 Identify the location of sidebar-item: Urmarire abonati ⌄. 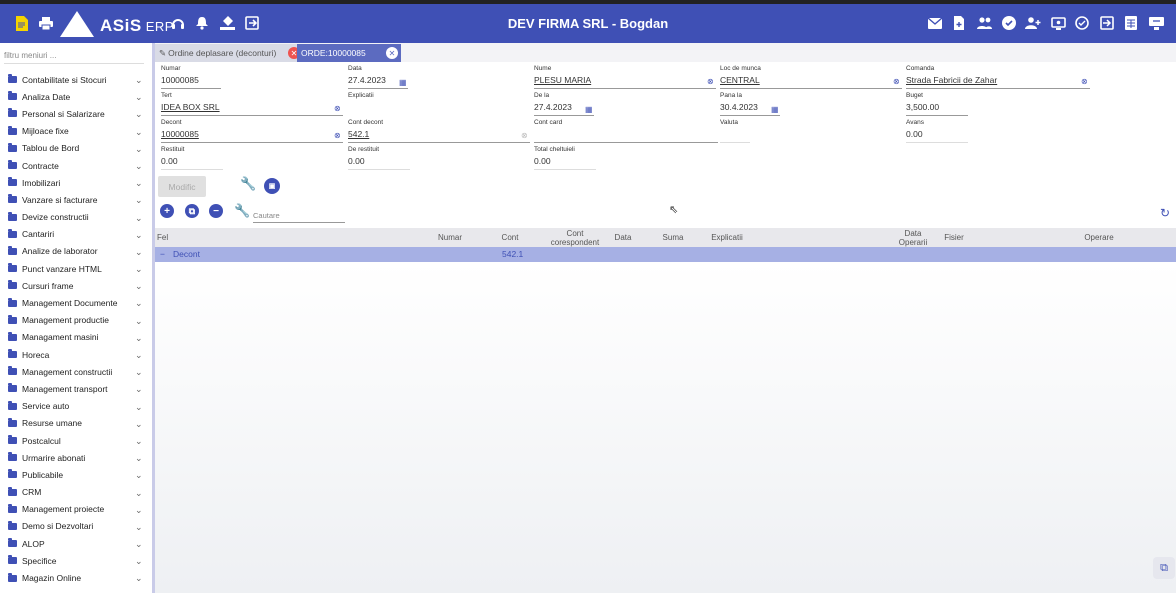
(75, 457).